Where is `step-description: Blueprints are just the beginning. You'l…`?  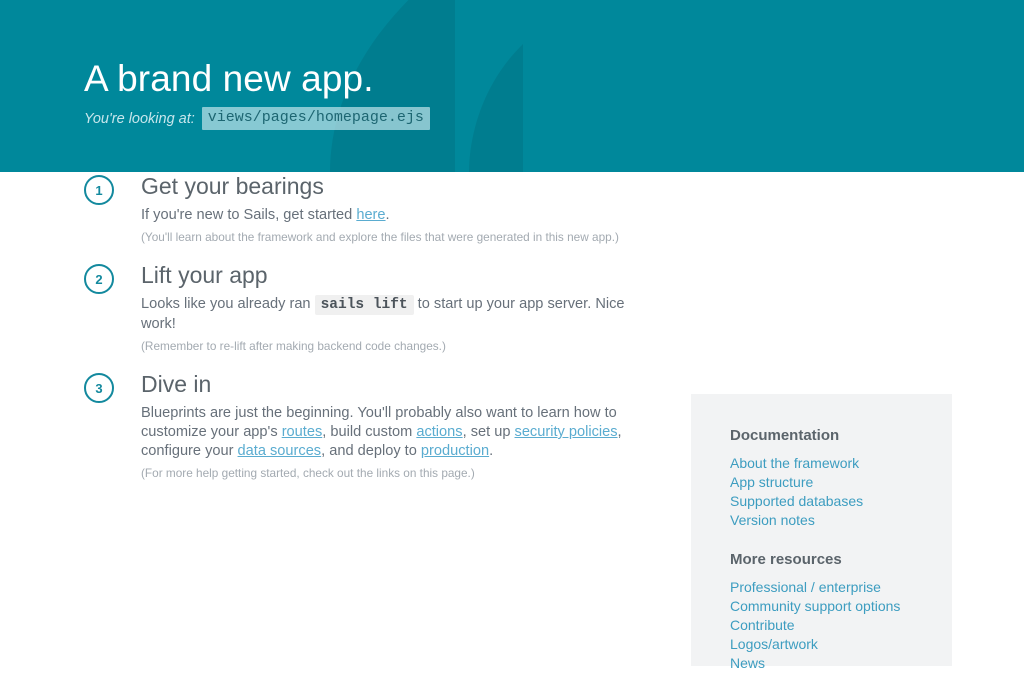
step-description: Blueprints are just the beginning. You'l… is located at coordinates (392, 432).